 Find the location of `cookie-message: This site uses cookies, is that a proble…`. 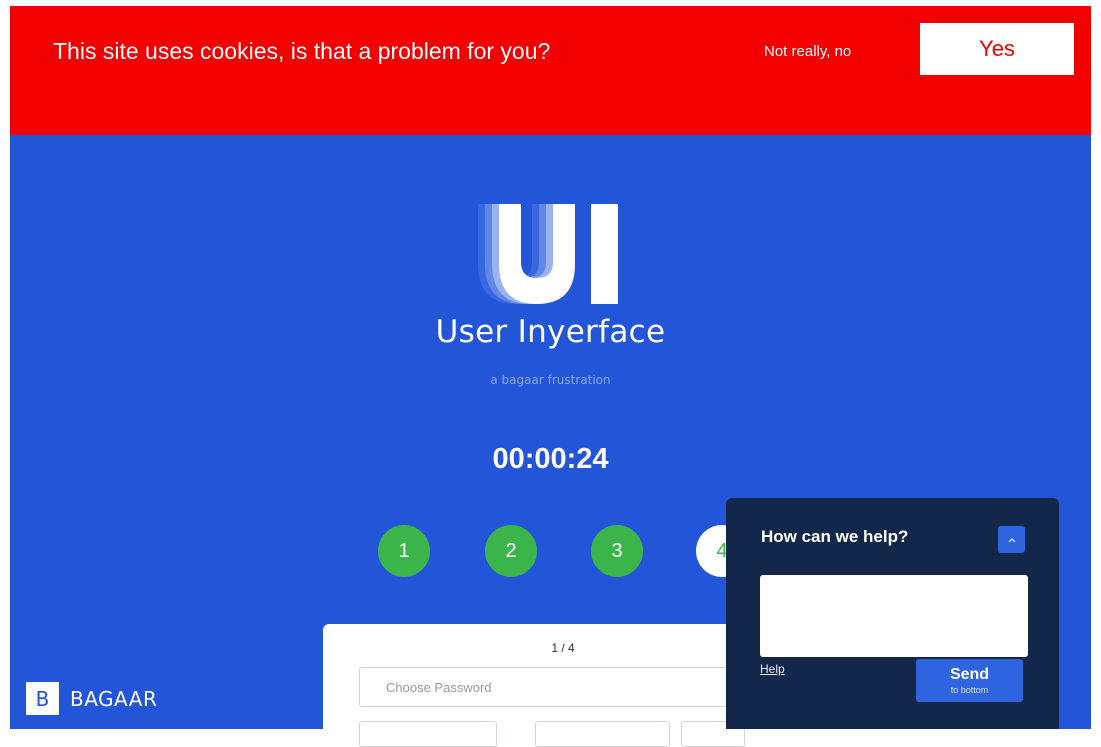

cookie-message: This site uses cookies, is that a proble… is located at coordinates (302, 51).